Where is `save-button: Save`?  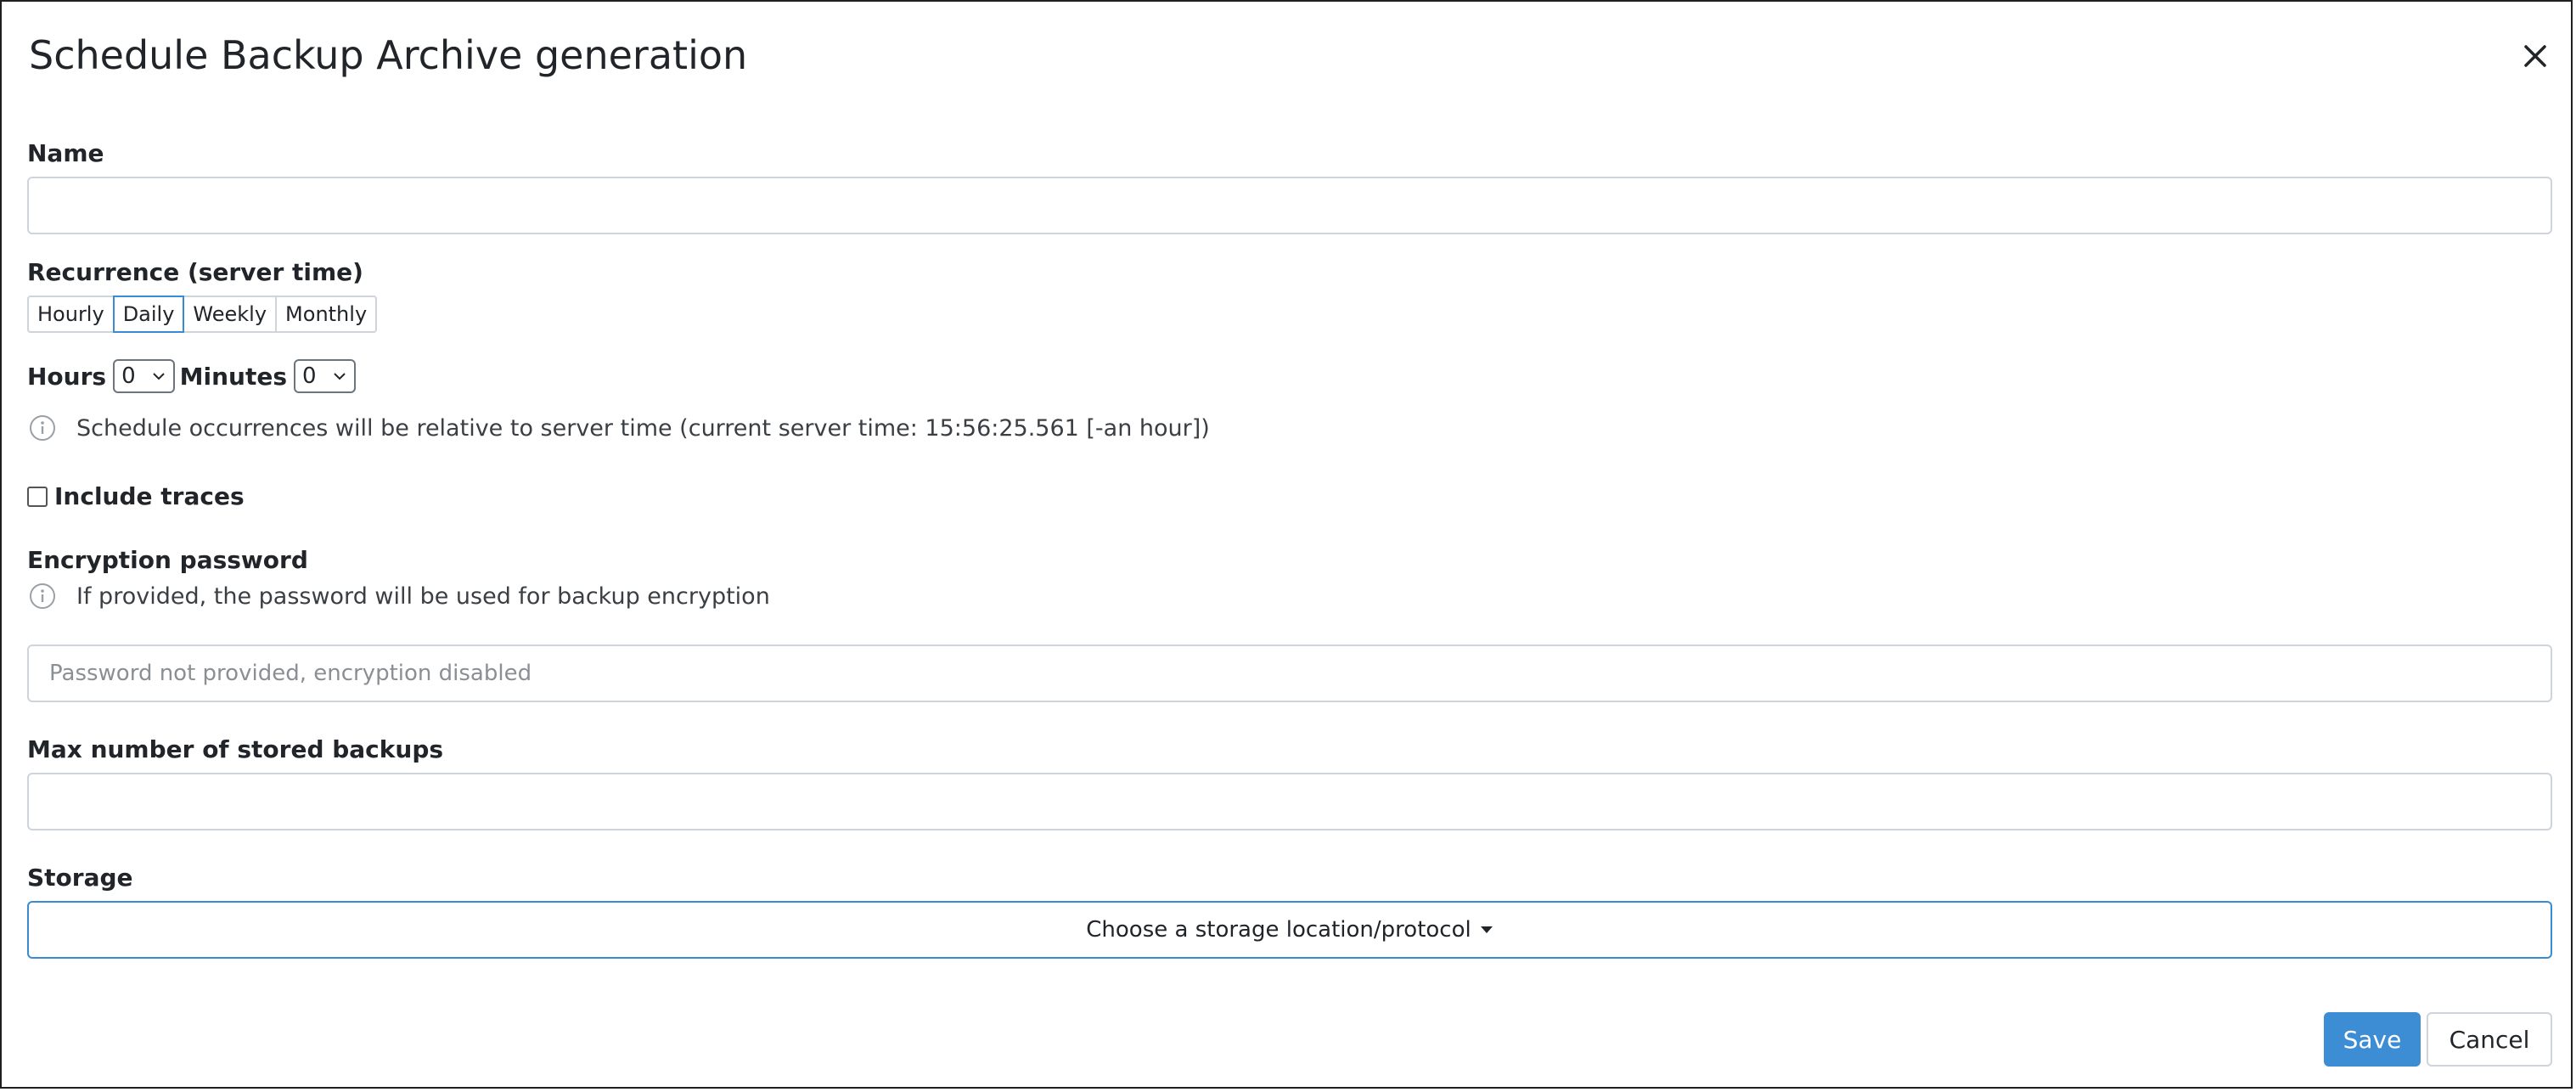 save-button: Save is located at coordinates (2372, 1039).